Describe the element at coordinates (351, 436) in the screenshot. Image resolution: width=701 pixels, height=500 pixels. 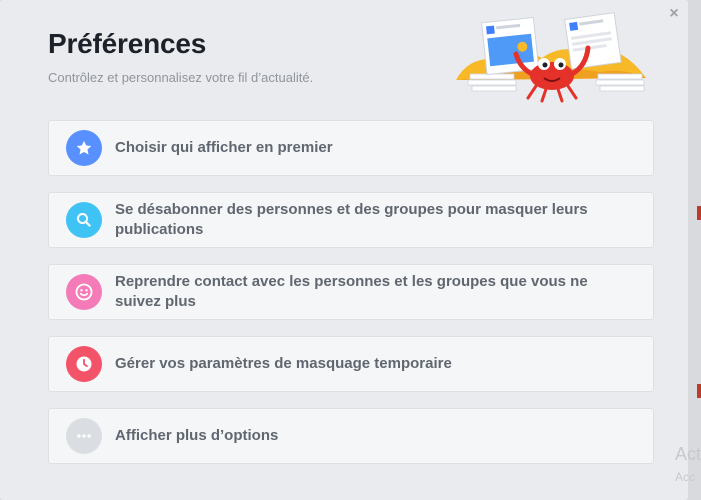
I see `option-more: Afficher plus d’options` at that location.